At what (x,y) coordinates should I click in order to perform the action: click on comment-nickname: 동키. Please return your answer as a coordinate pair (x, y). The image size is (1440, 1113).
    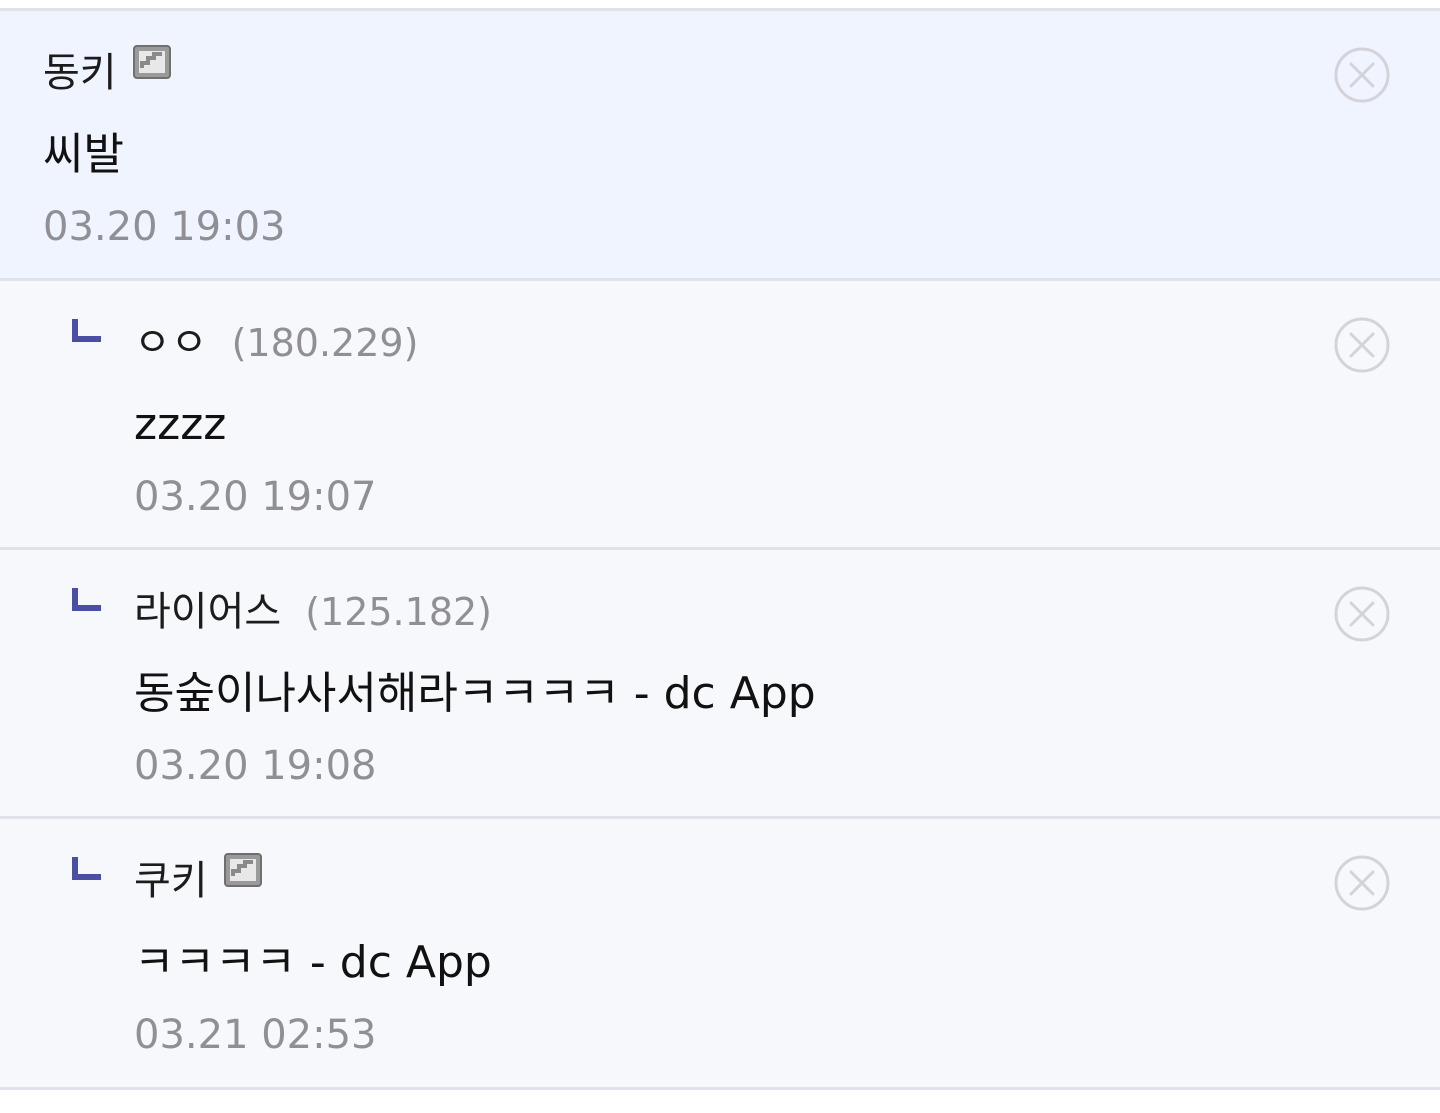
    Looking at the image, I should click on (80, 73).